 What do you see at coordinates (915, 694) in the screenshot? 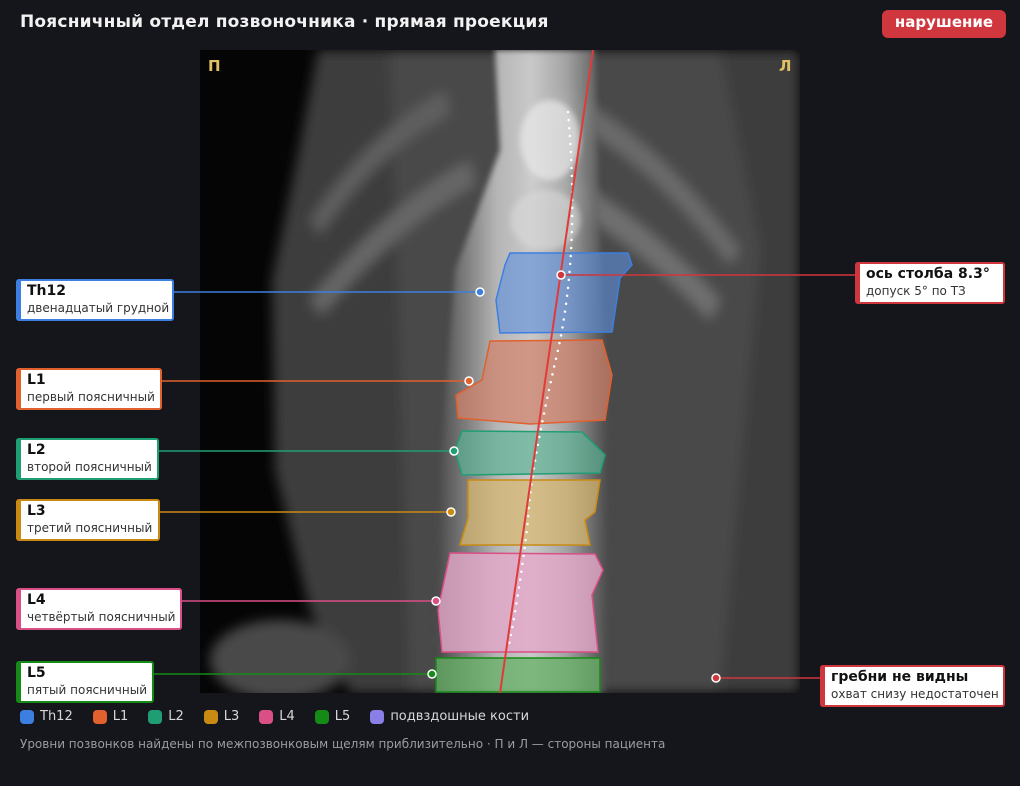
I see `callout-subtitle: охват снизу недостаточен` at bounding box center [915, 694].